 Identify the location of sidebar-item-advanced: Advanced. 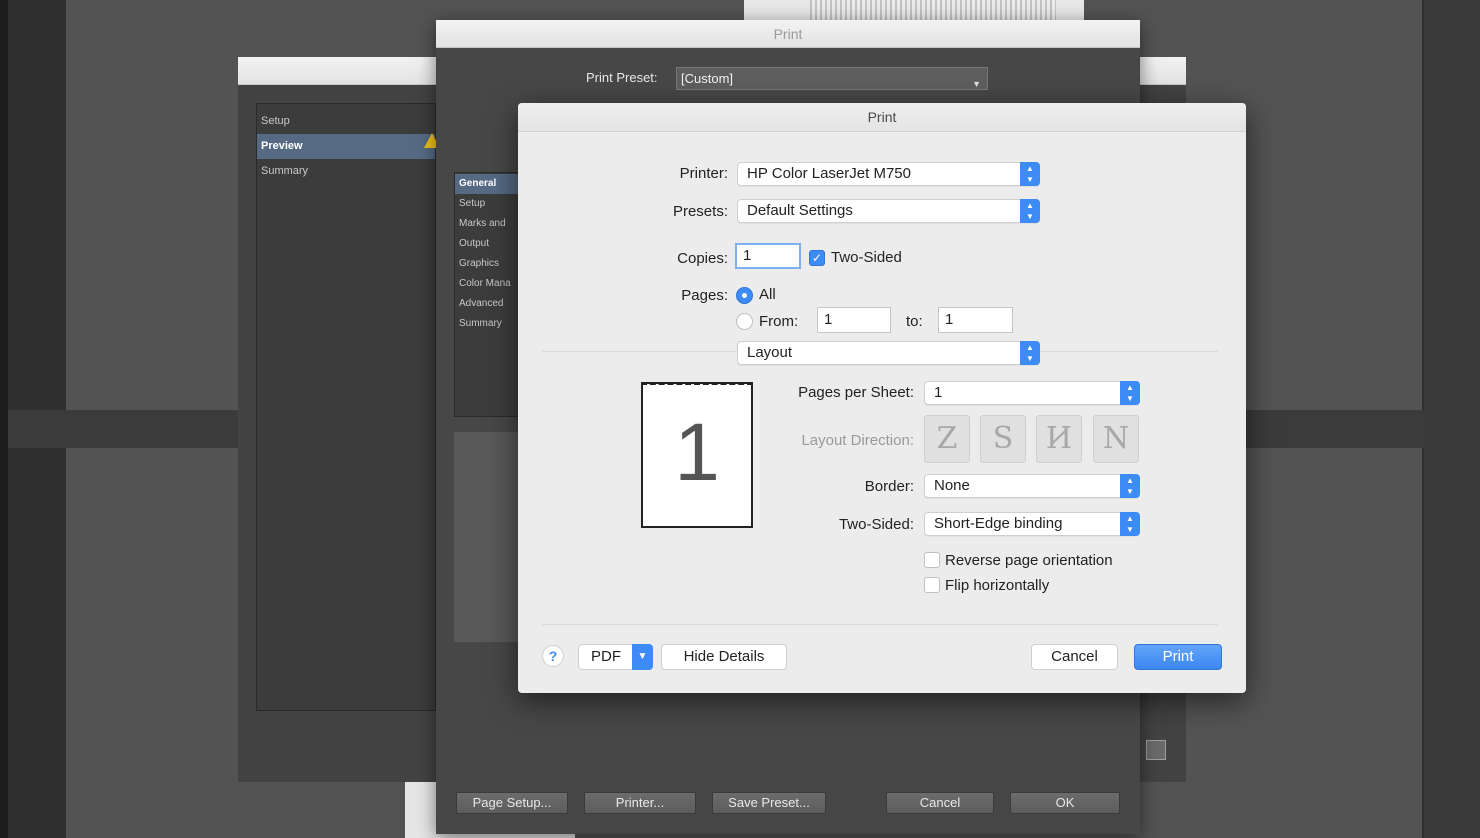
(489, 304).